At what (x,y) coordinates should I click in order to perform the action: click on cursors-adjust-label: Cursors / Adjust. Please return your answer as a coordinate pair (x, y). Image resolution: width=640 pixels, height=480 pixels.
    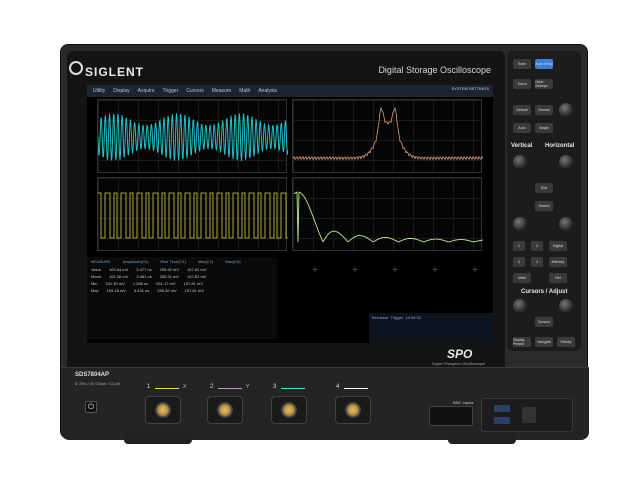
    Looking at the image, I should click on (544, 292).